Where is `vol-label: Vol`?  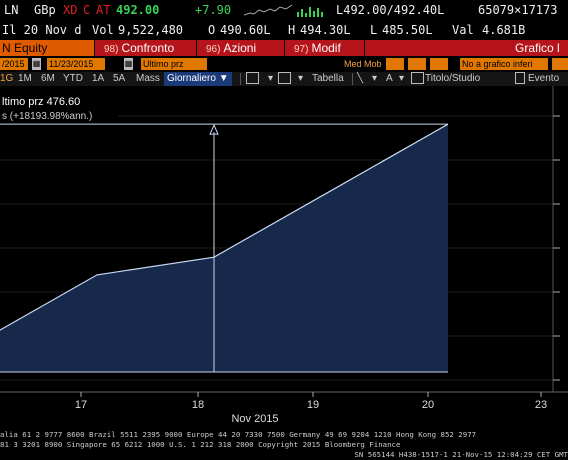
vol-label: Vol is located at coordinates (103, 30).